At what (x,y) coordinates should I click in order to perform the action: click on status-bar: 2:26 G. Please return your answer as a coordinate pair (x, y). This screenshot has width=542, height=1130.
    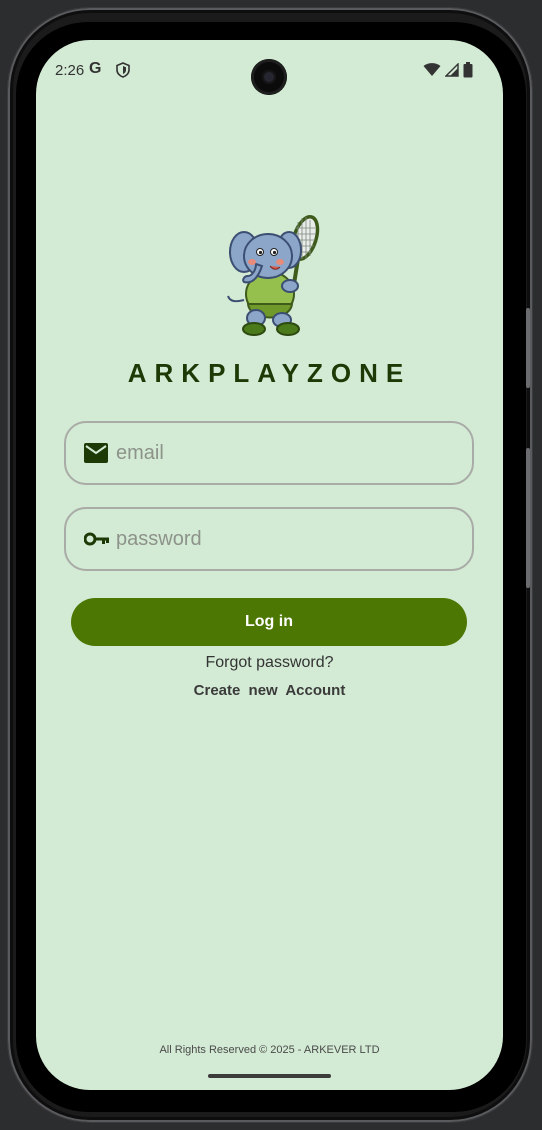
    Looking at the image, I should click on (269, 70).